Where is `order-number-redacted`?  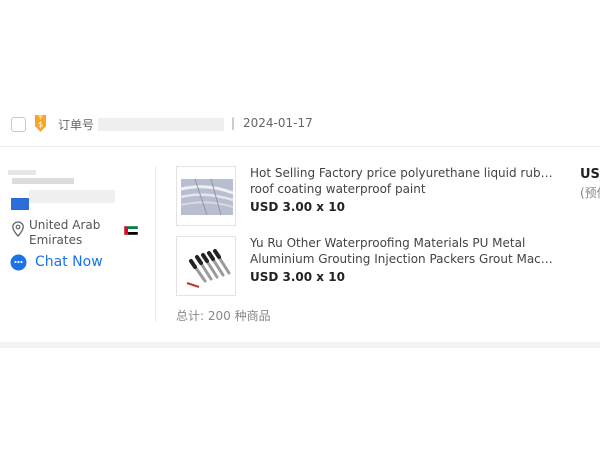
order-number-redacted is located at coordinates (161, 124).